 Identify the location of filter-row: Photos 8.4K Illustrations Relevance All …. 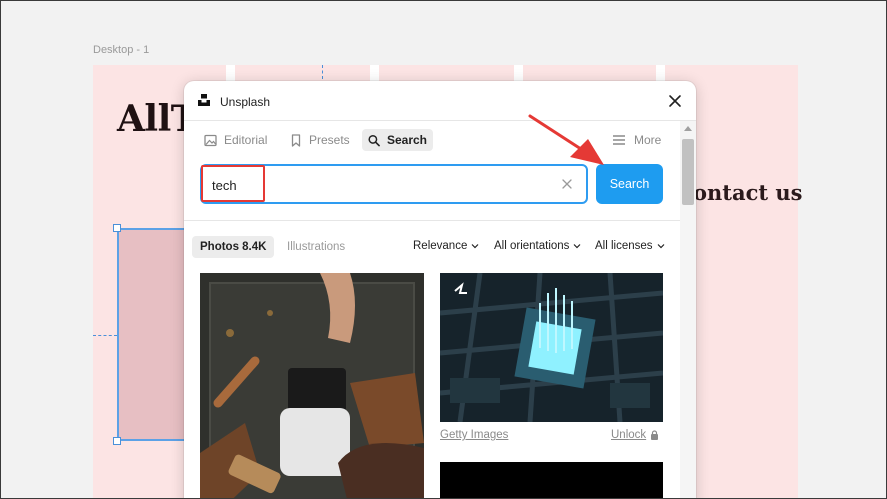
(432, 247).